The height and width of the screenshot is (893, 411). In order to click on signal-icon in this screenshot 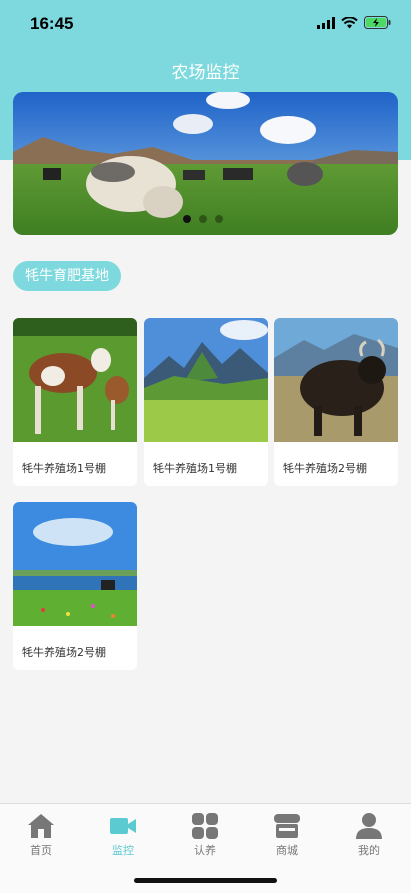, I will do `click(326, 22)`.